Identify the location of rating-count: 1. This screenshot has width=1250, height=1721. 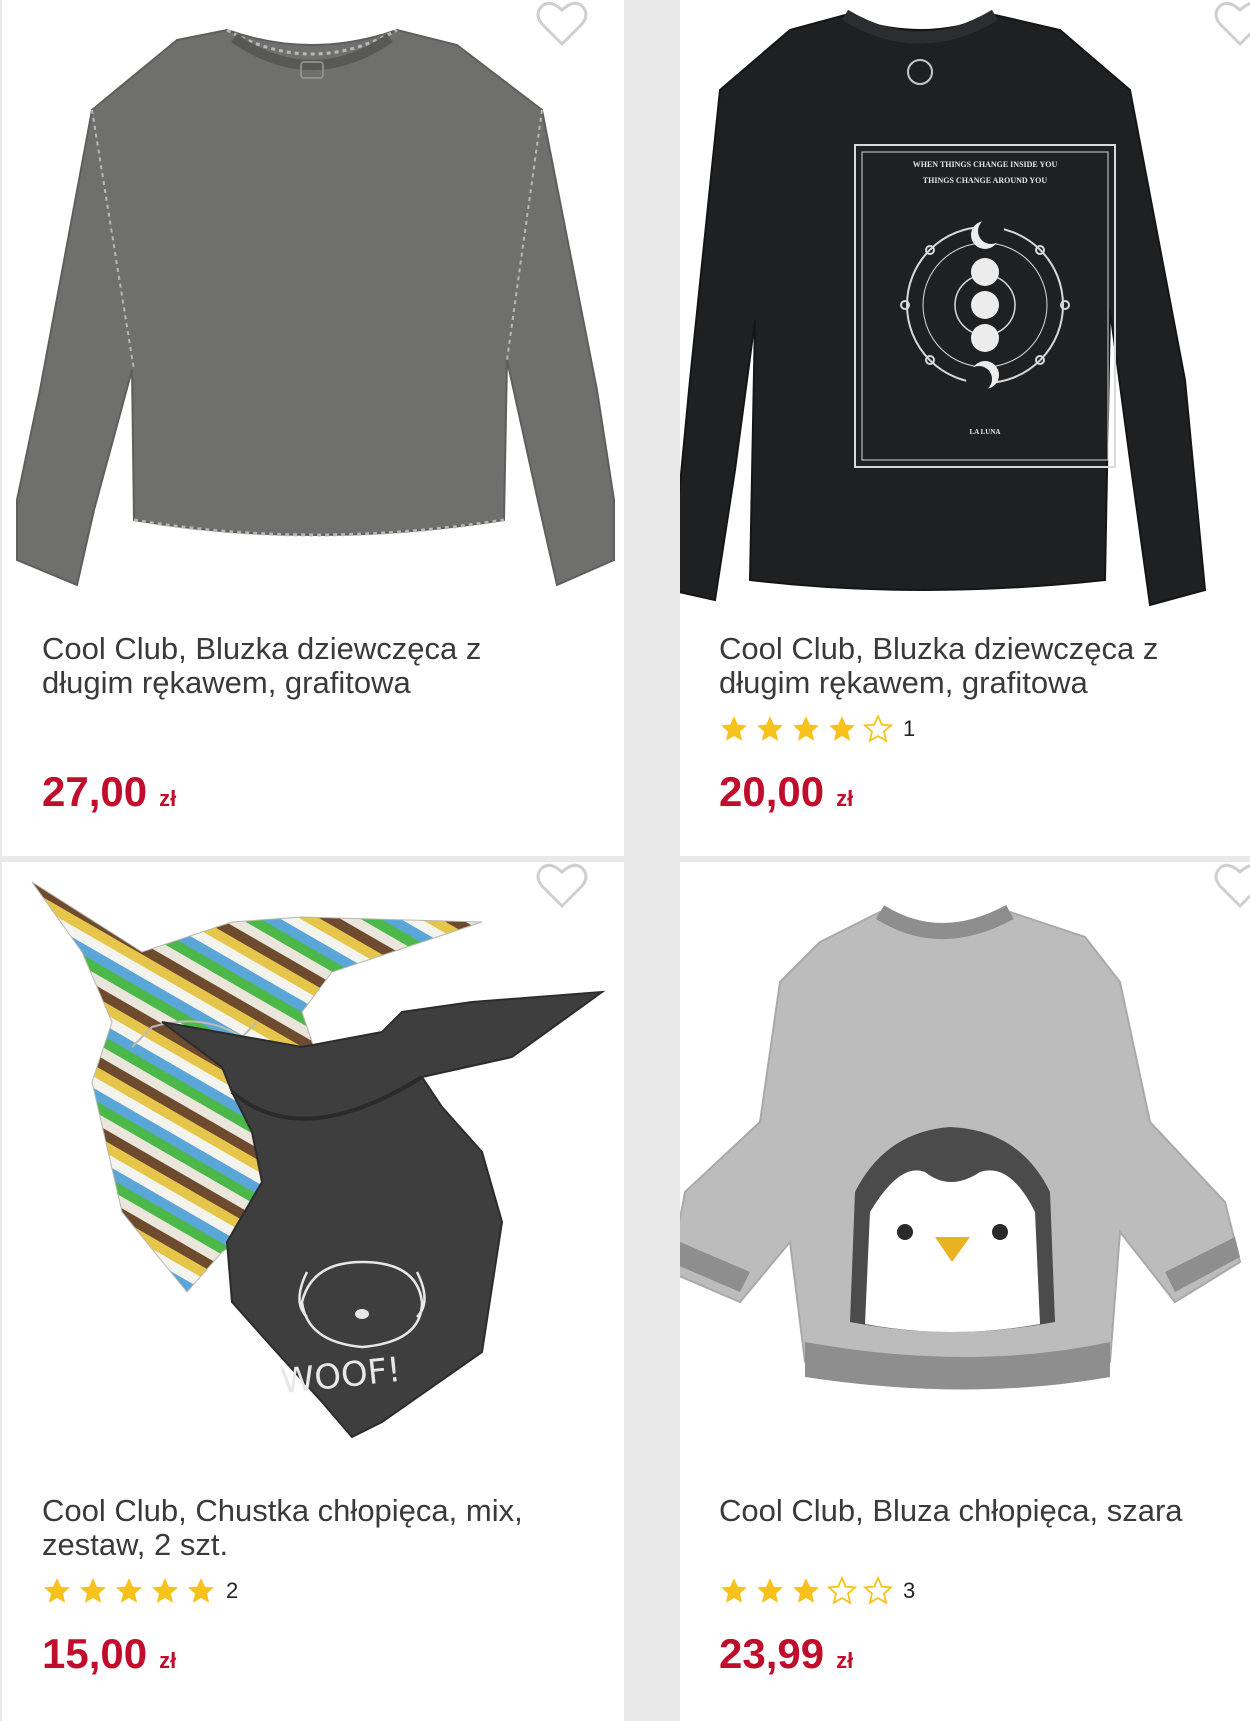
(909, 728).